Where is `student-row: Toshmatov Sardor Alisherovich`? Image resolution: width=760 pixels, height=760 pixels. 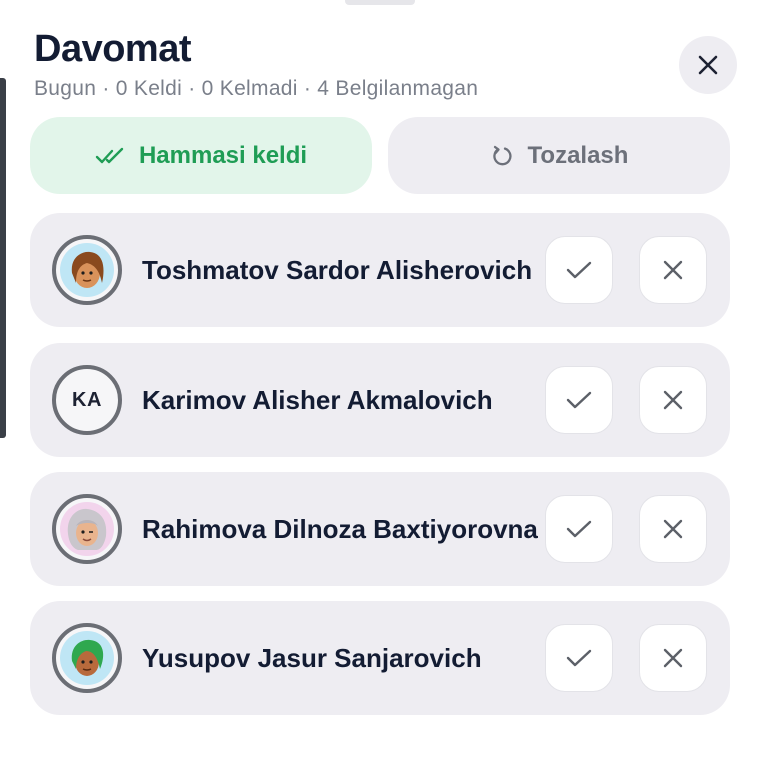 student-row: Toshmatov Sardor Alisherovich is located at coordinates (380, 270).